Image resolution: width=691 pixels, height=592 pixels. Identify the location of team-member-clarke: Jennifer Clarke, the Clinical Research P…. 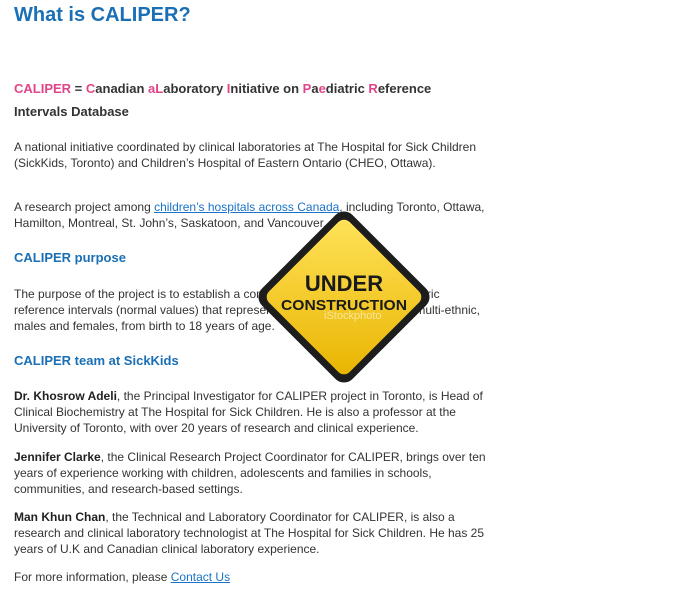
(250, 473).